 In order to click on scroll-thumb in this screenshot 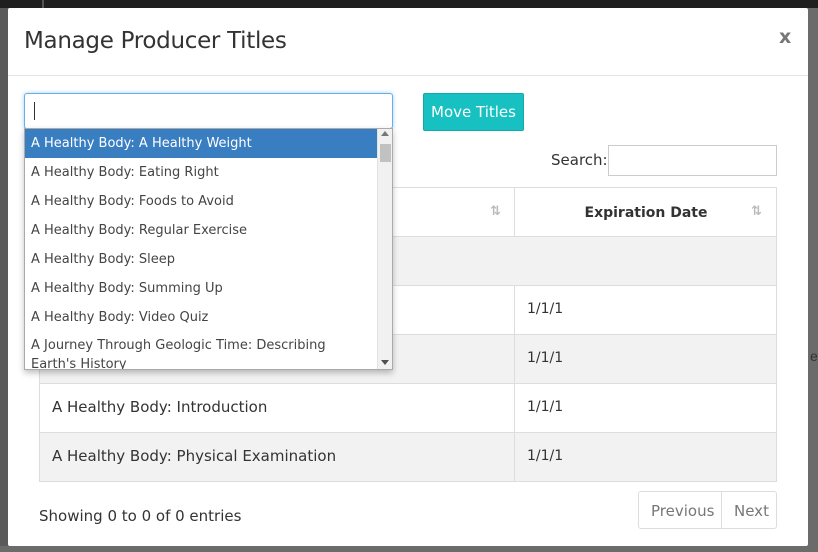, I will do `click(385, 153)`.